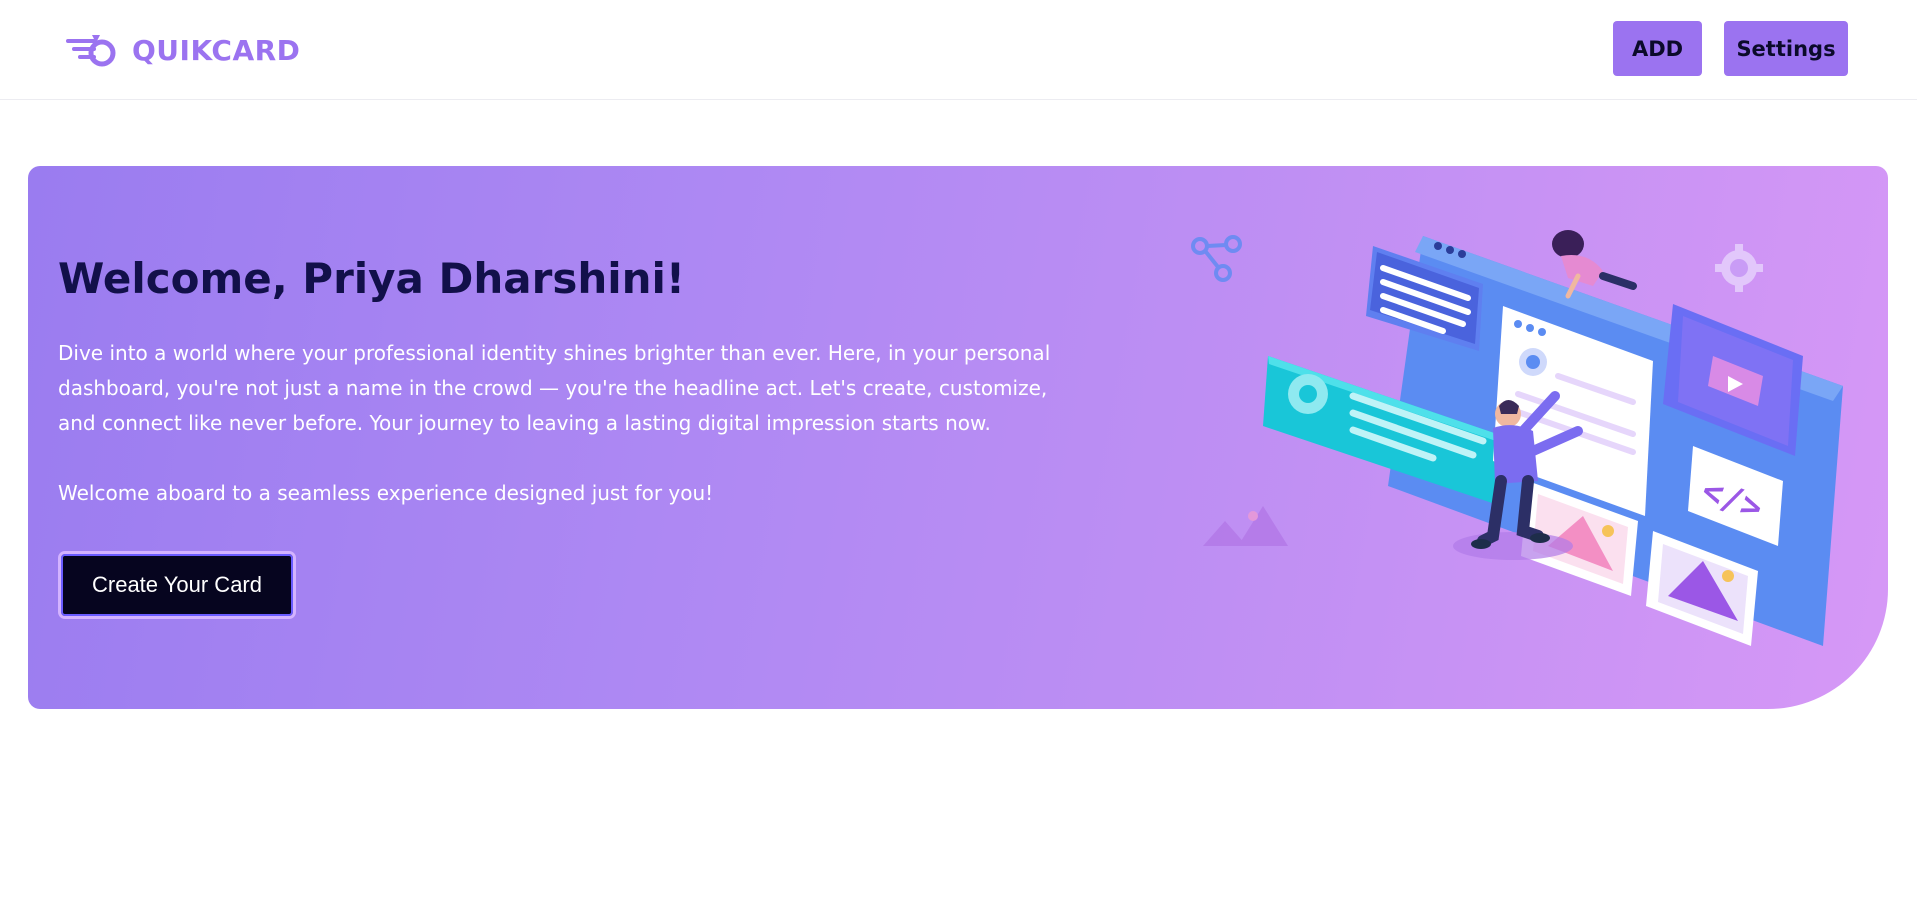  I want to click on settings-button: Settings, so click(1786, 48).